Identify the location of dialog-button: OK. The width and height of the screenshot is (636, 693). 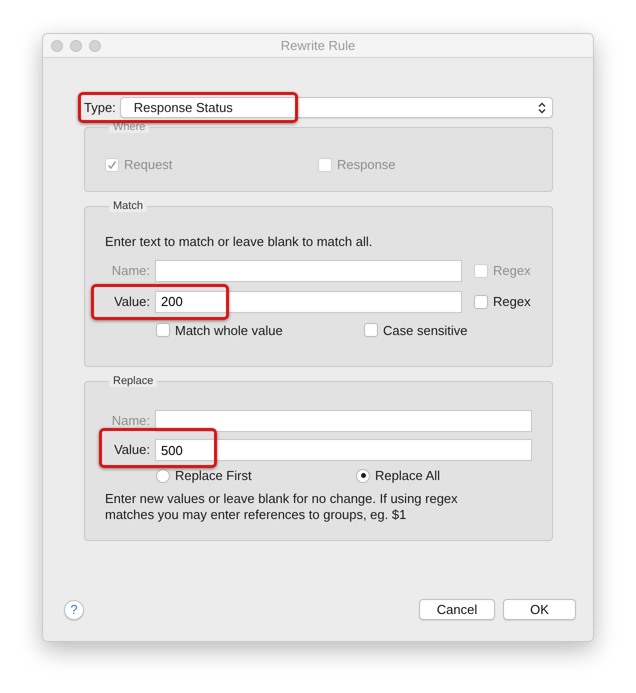
(539, 609).